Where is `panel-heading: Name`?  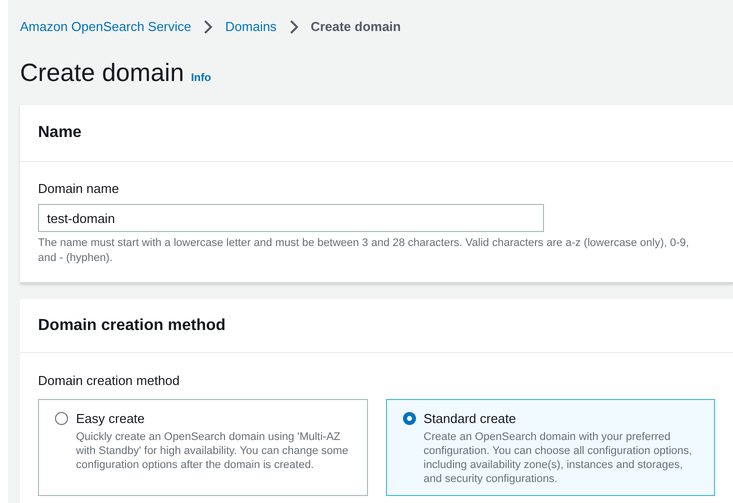
panel-heading: Name is located at coordinates (60, 132).